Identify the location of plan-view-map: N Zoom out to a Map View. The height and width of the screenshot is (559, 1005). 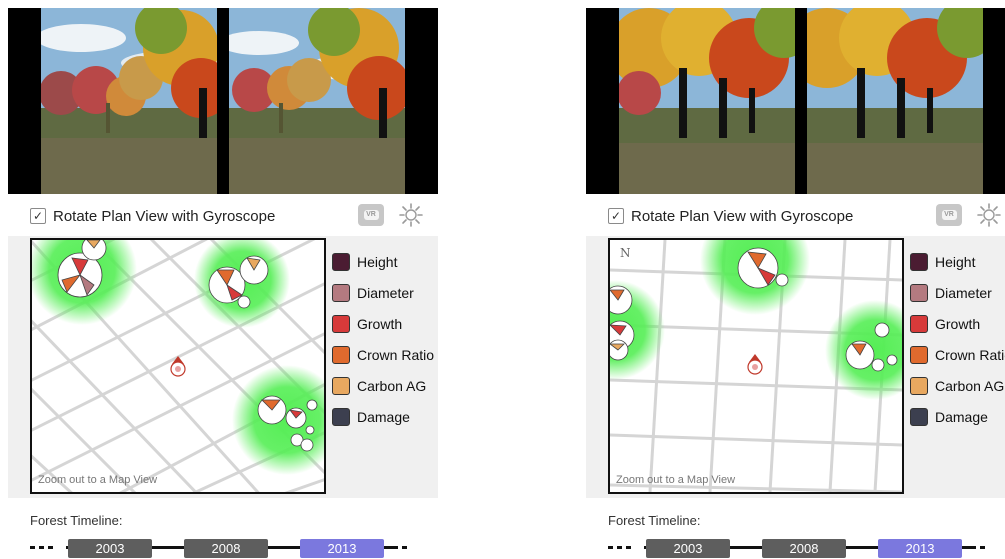
(756, 366).